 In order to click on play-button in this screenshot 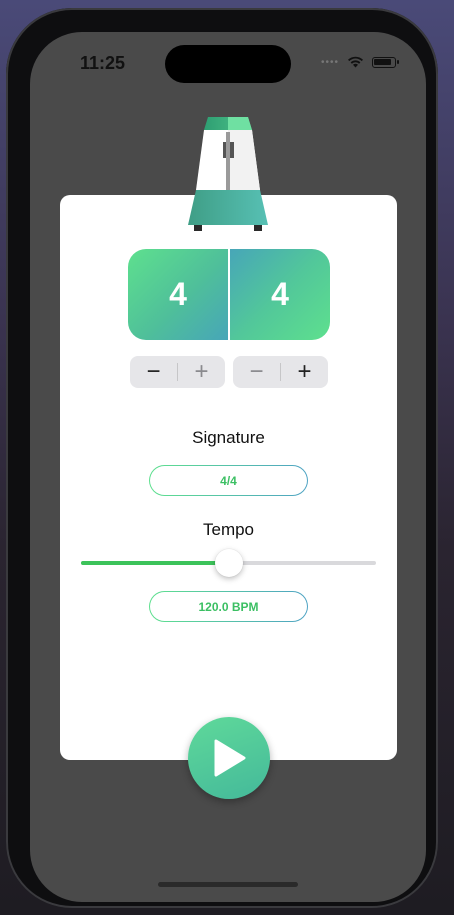, I will do `click(229, 758)`.